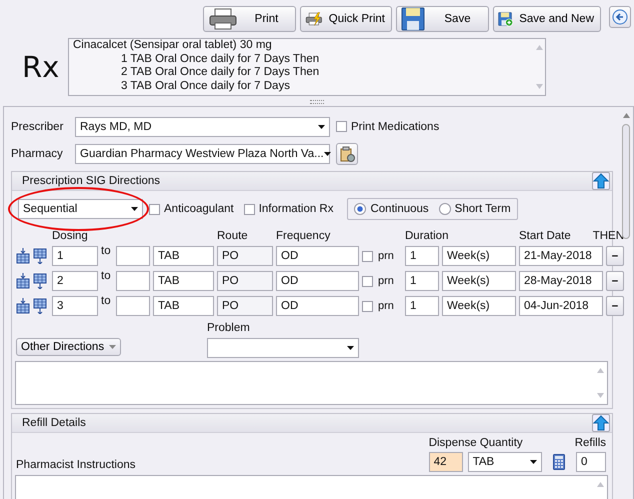 The image size is (634, 499). I want to click on clipboard-button, so click(347, 153).